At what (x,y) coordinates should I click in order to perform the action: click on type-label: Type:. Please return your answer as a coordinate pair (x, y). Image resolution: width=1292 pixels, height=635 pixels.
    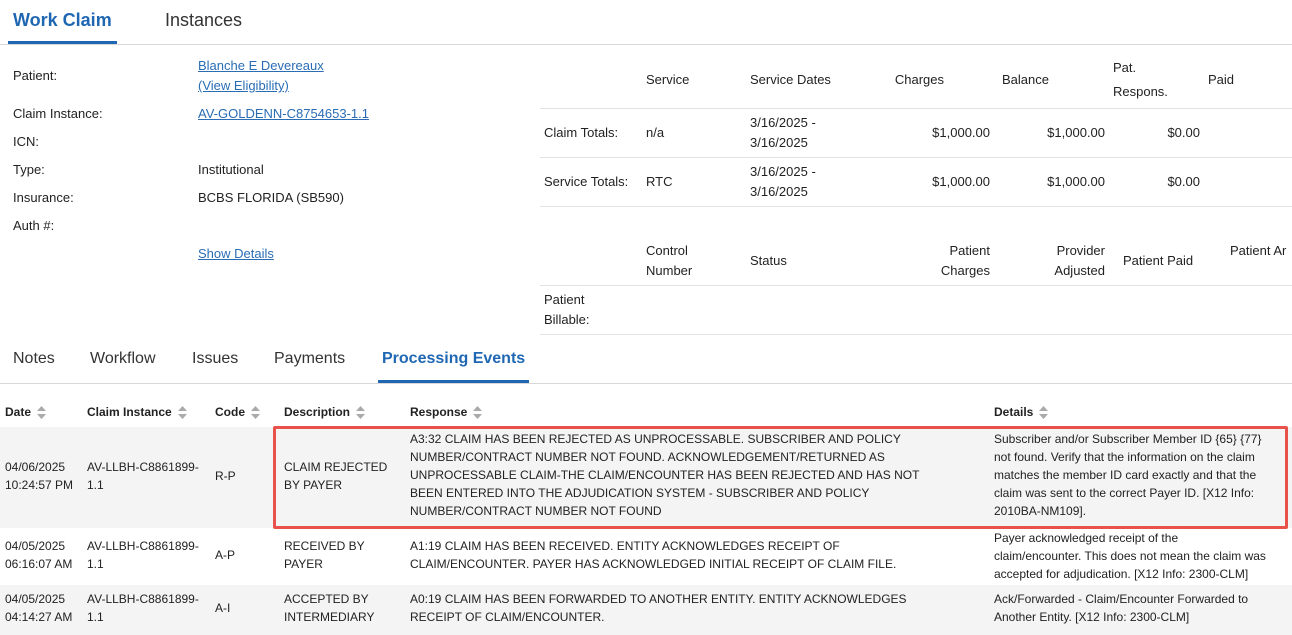
    Looking at the image, I should click on (29, 169).